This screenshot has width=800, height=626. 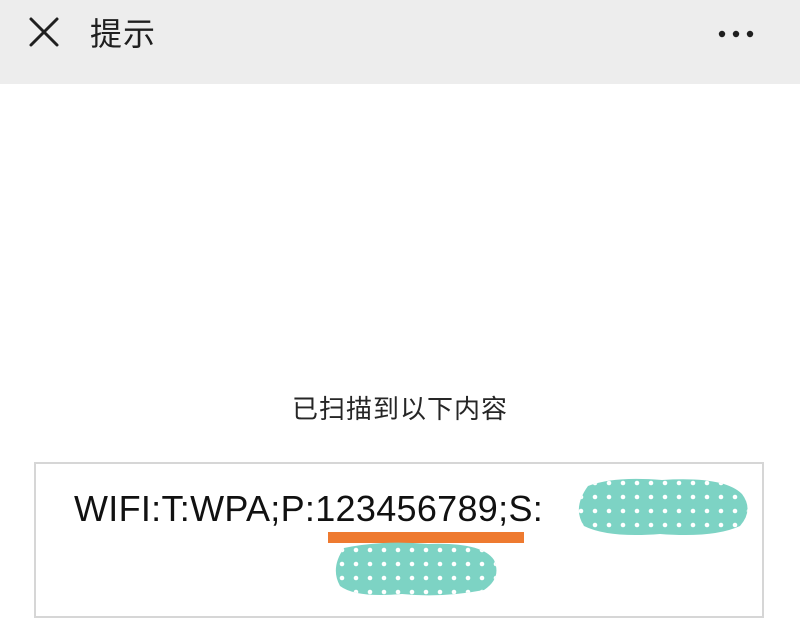 What do you see at coordinates (123, 34) in the screenshot?
I see `page-title: 提示` at bounding box center [123, 34].